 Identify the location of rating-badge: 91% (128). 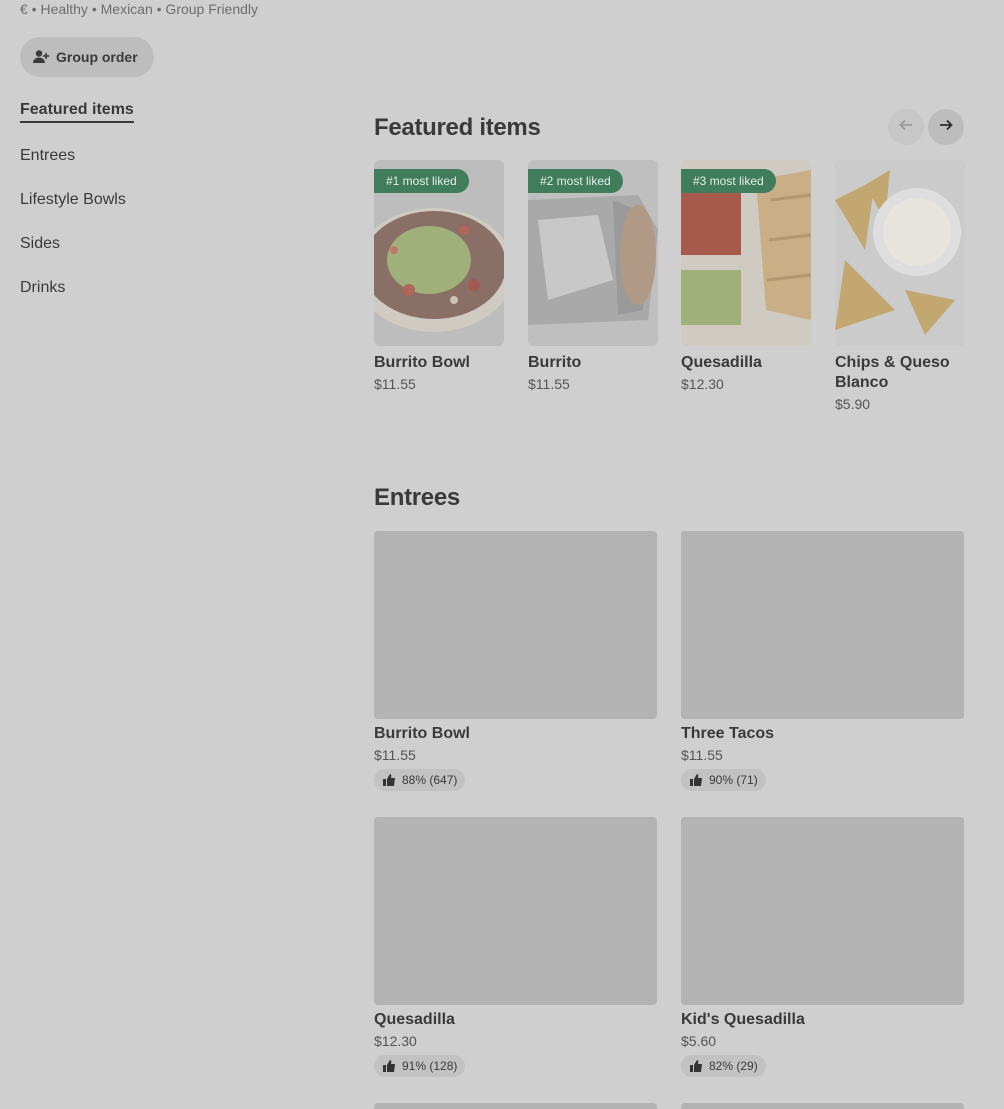
(420, 1066).